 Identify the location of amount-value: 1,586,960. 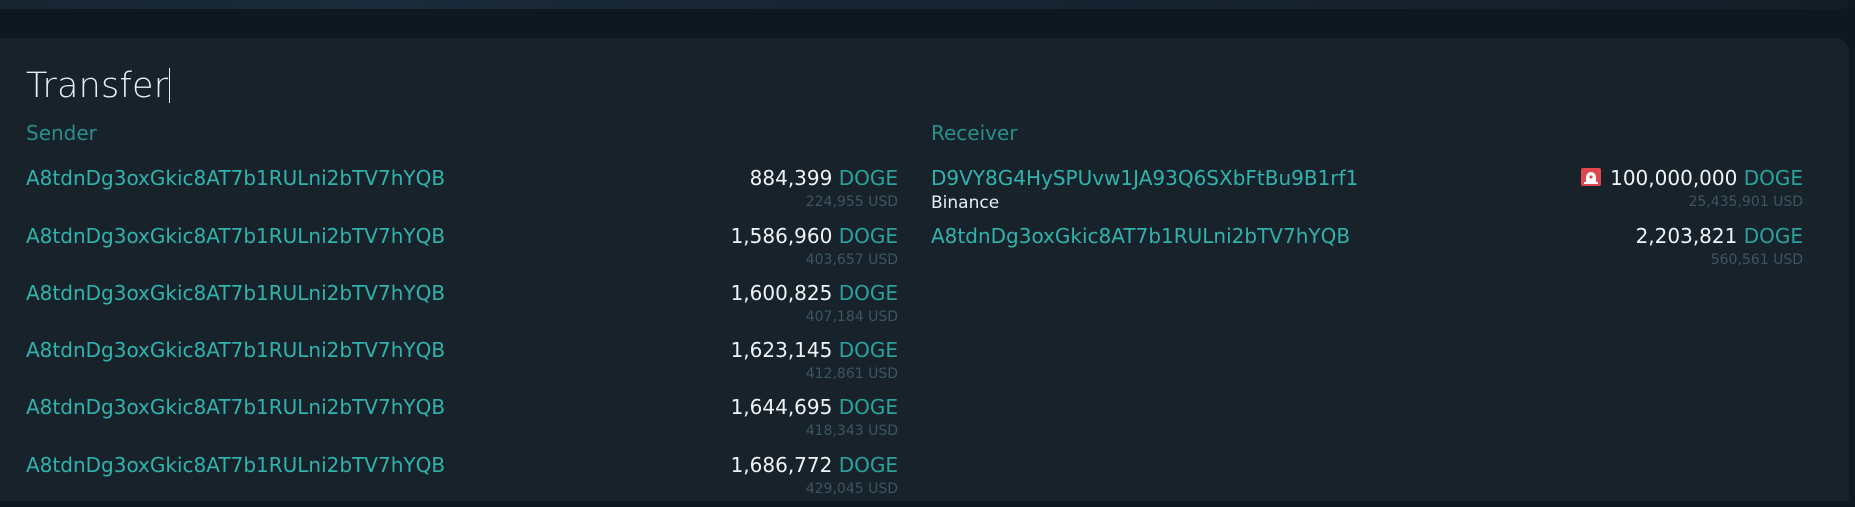
(781, 236).